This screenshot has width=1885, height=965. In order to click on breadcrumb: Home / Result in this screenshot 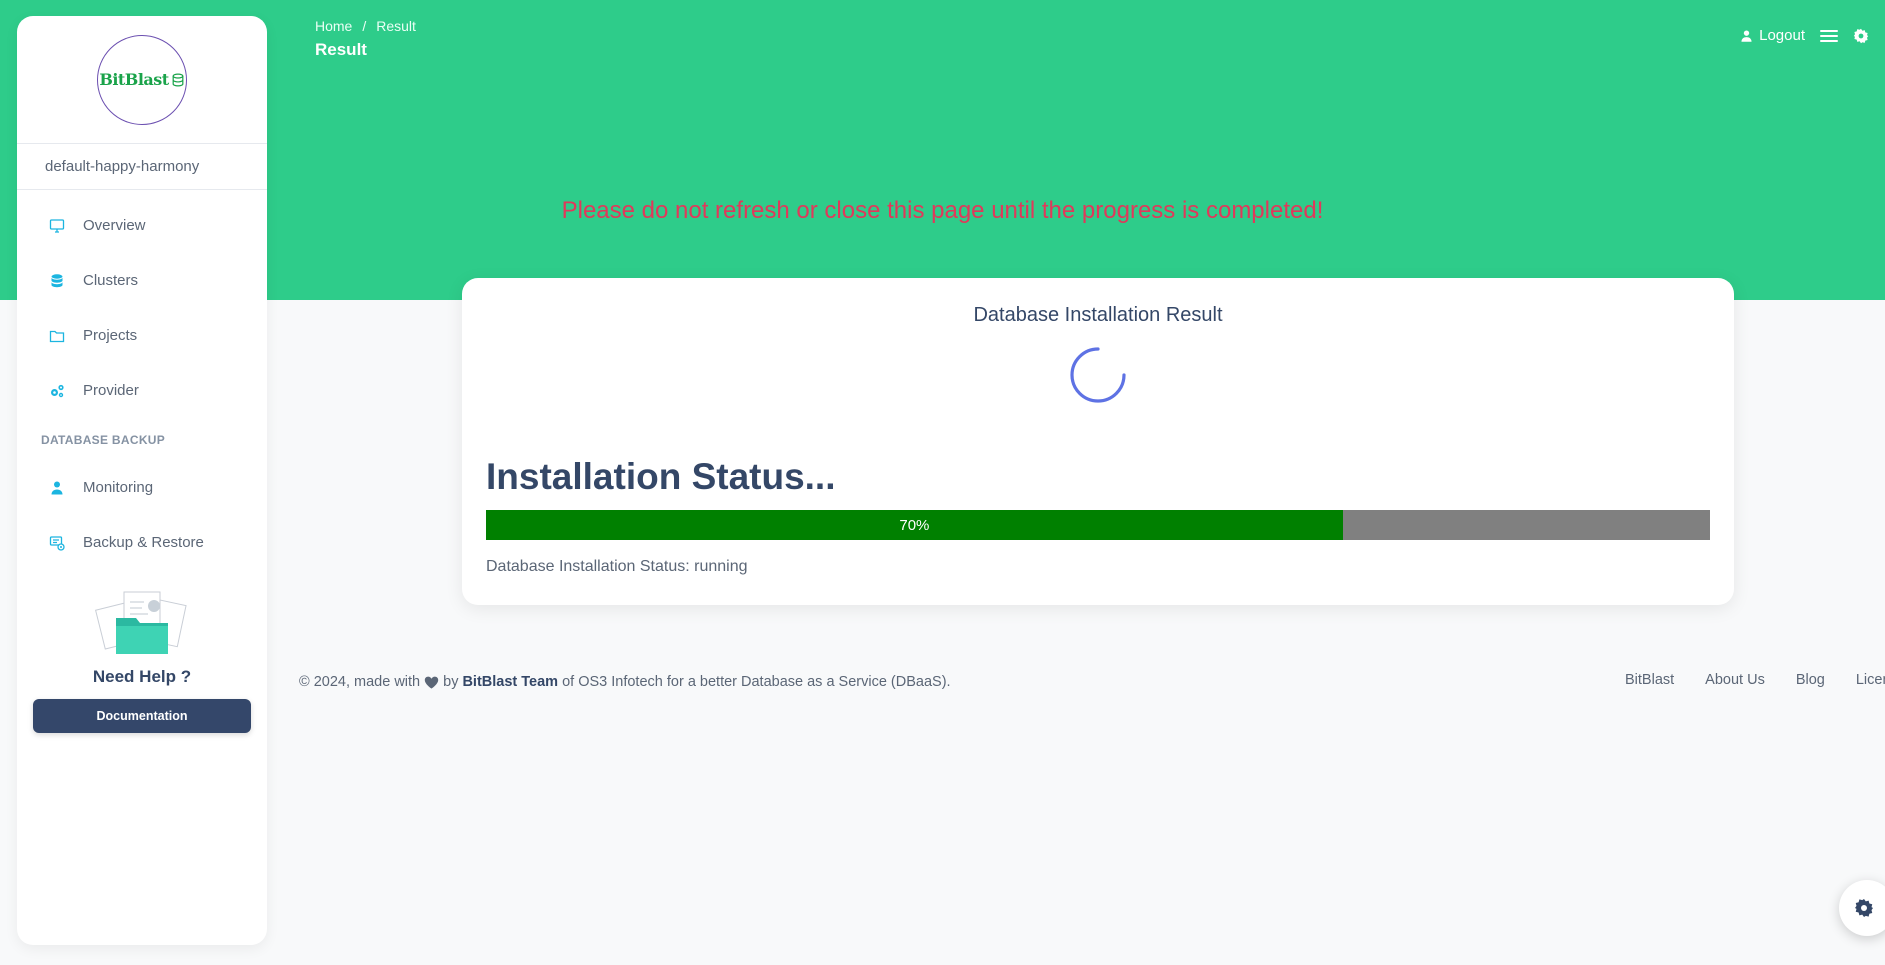, I will do `click(365, 26)`.